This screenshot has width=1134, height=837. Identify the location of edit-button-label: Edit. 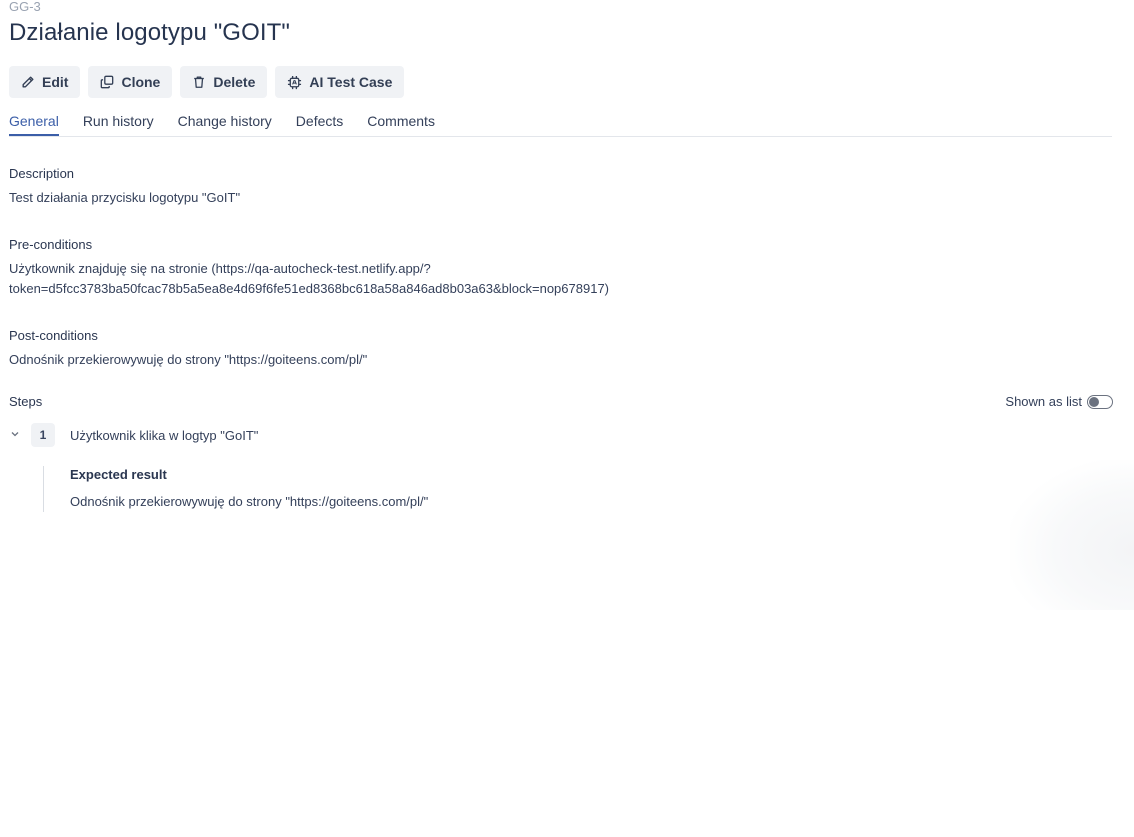
(55, 82).